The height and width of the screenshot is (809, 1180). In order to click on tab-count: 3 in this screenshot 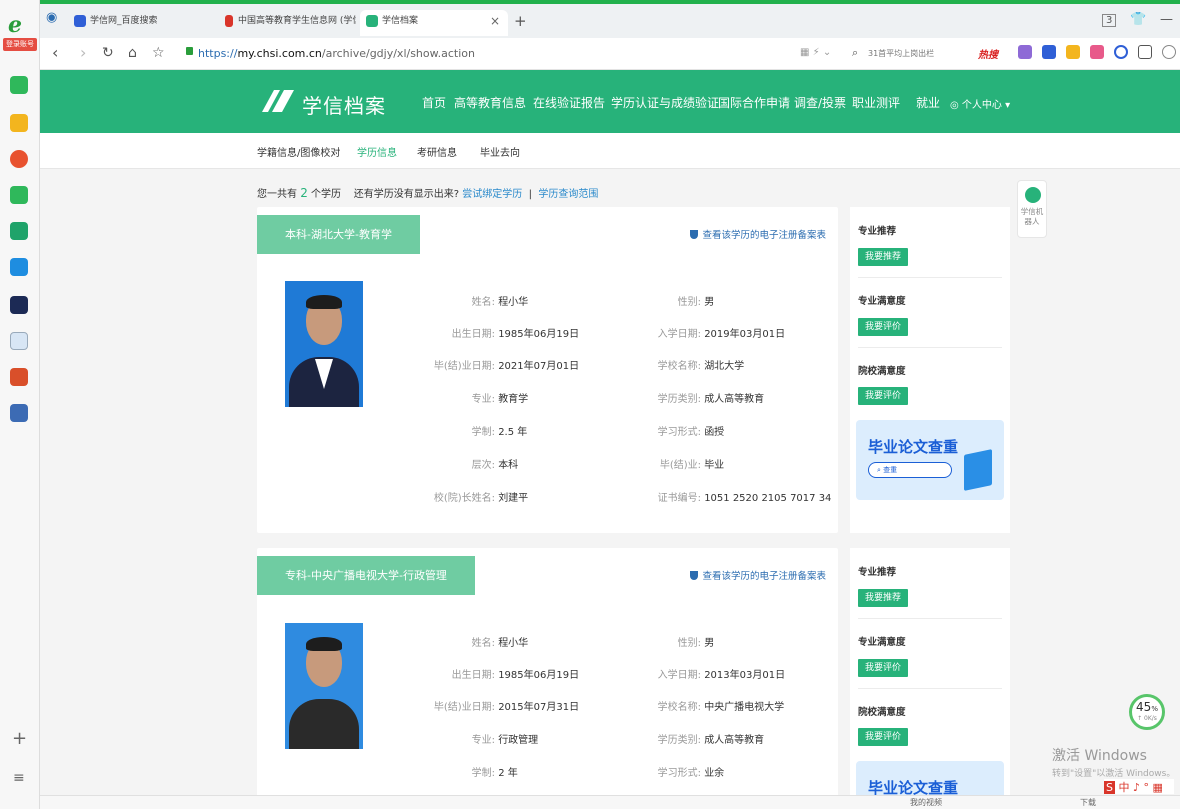, I will do `click(1109, 20)`.